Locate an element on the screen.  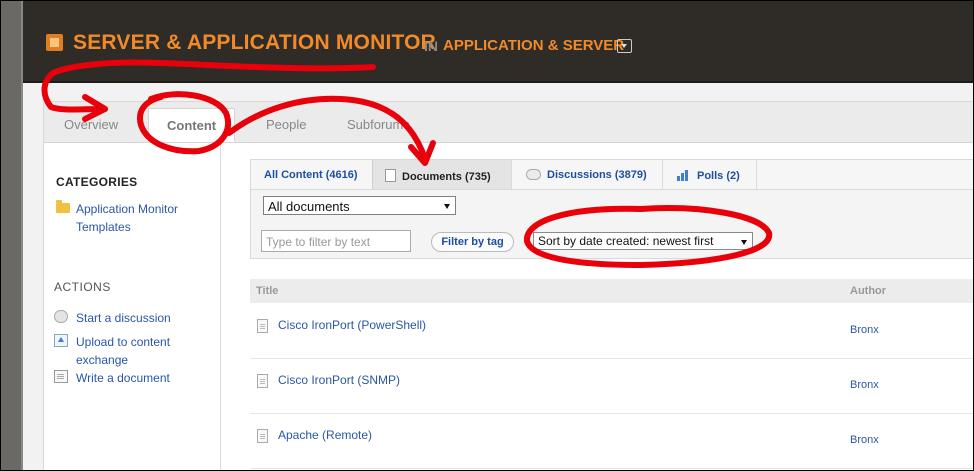
document-type-select: All documents is located at coordinates (359, 205).